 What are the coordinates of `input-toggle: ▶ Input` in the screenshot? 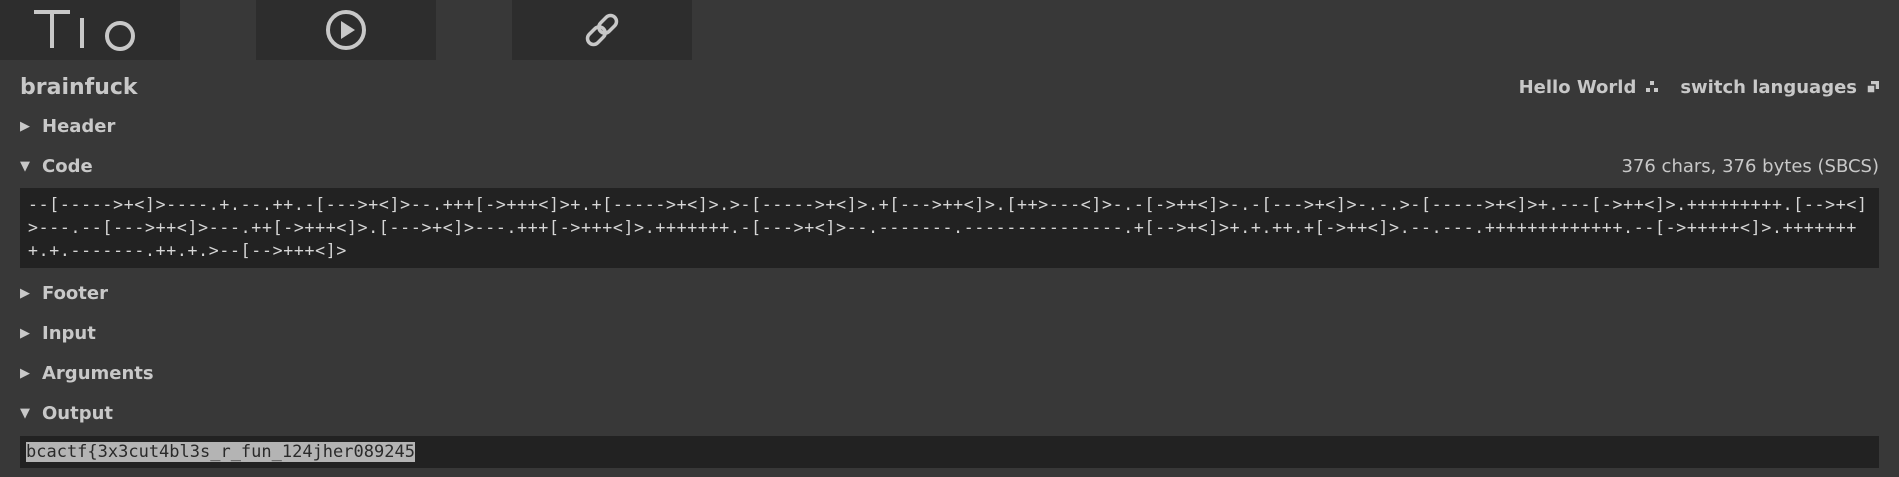 It's located at (58, 333).